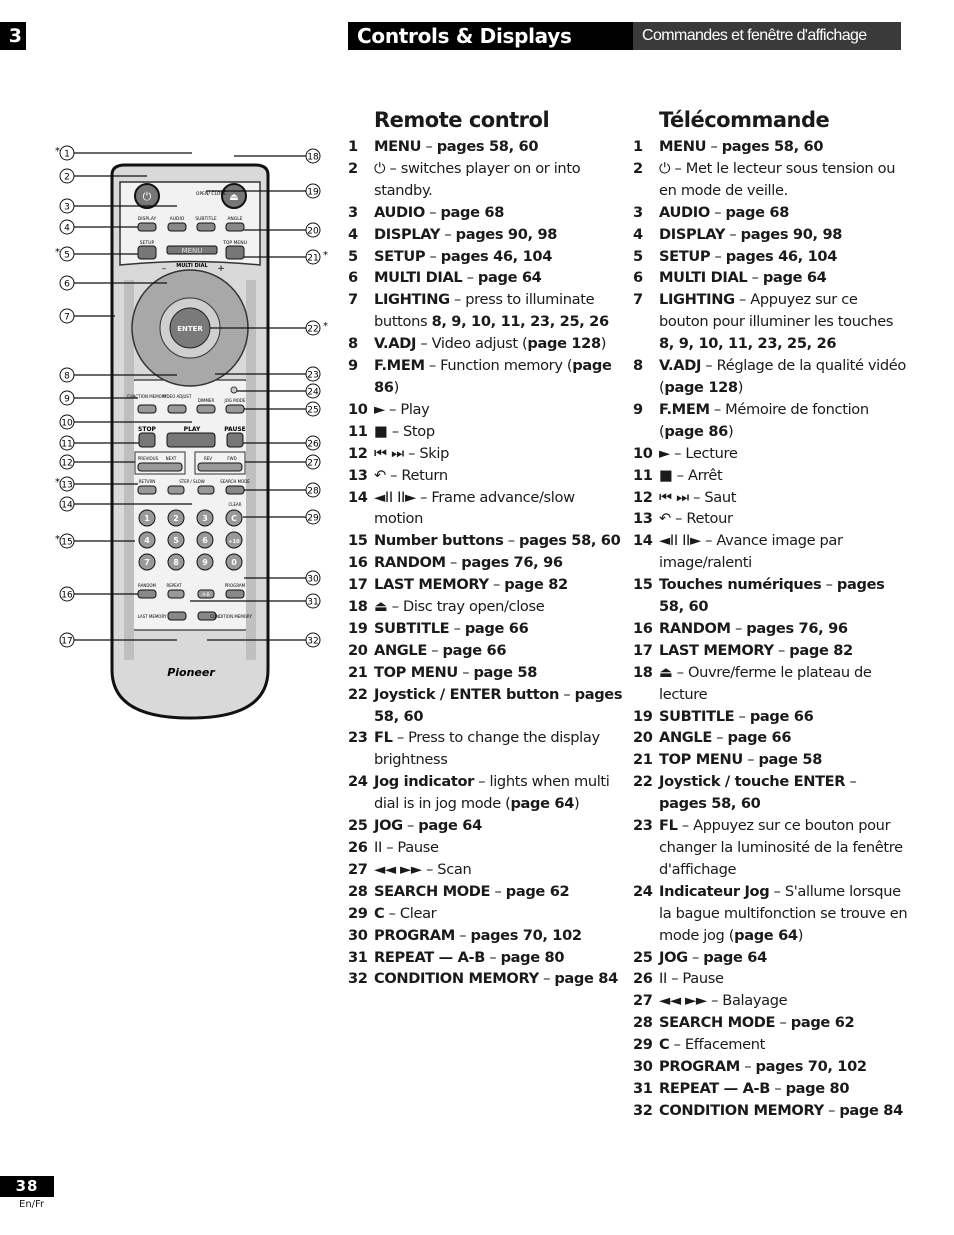  Describe the element at coordinates (797, 628) in the screenshot. I see `bold-text: pages 76, 96` at that location.